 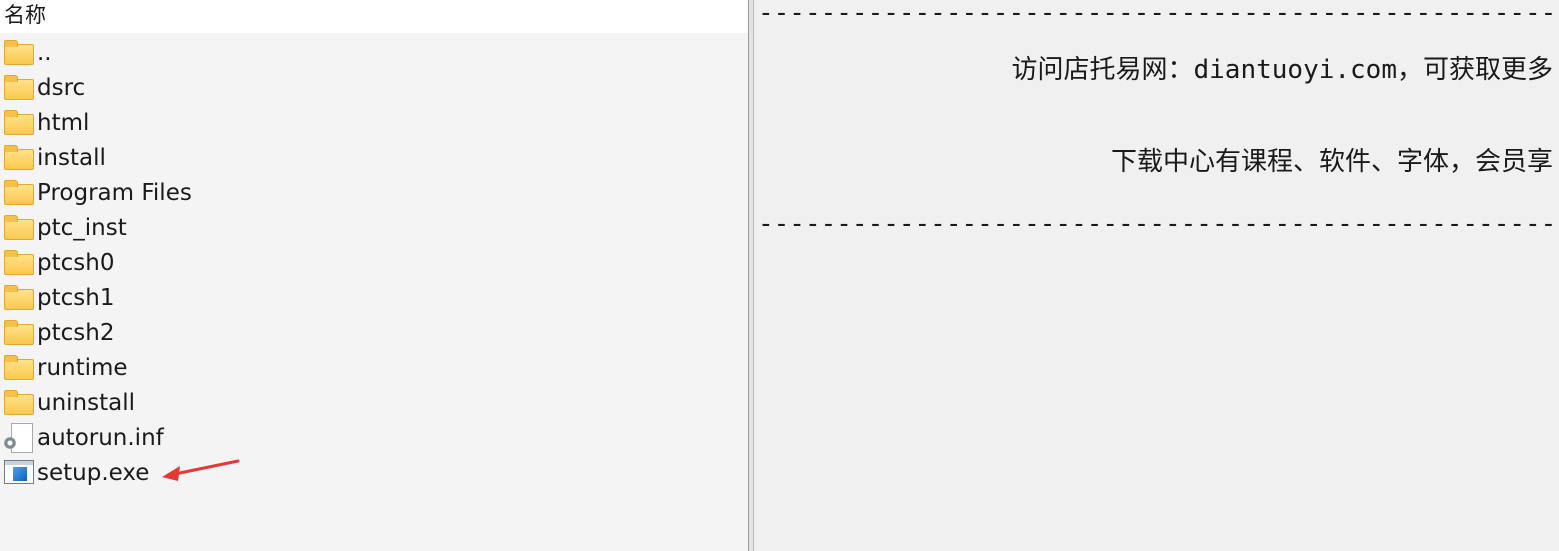 What do you see at coordinates (374, 16) in the screenshot?
I see `column-header-bar: 名称 ⌃` at bounding box center [374, 16].